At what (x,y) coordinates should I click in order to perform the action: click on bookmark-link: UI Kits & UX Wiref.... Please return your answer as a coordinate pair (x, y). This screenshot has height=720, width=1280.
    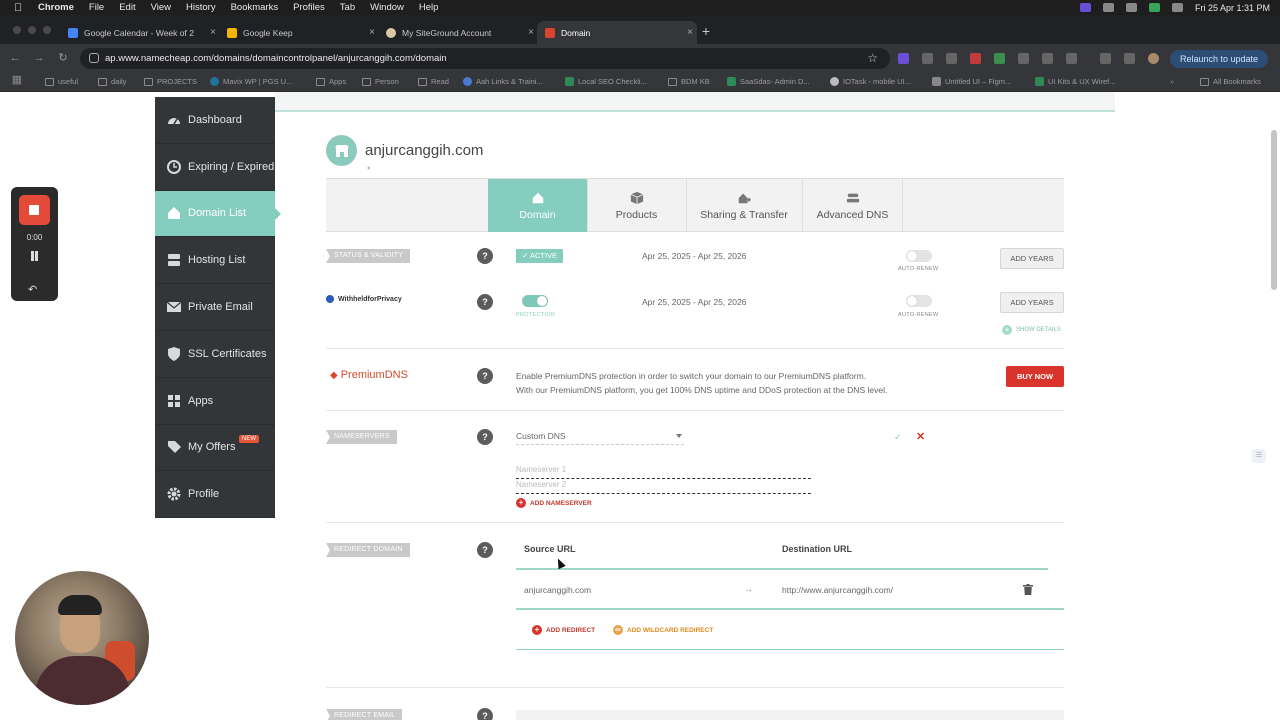
    Looking at the image, I should click on (1075, 81).